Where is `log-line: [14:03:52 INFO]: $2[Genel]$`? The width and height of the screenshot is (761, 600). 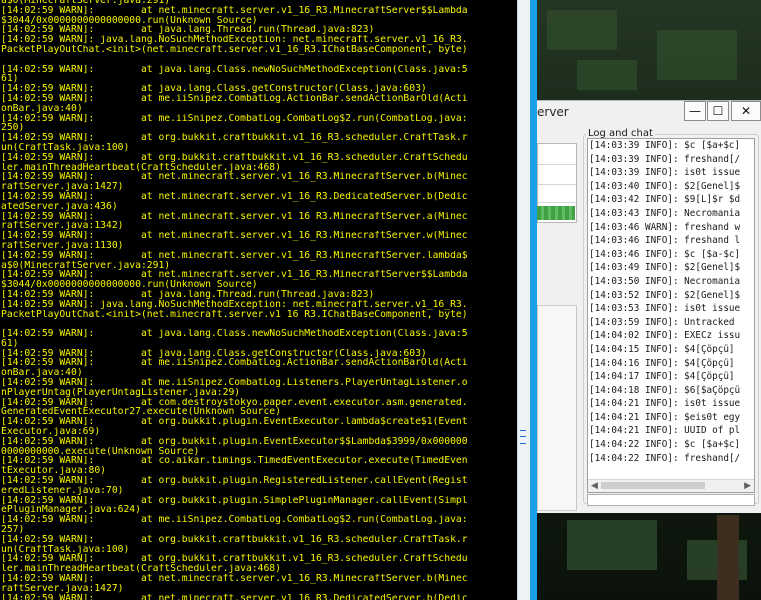
log-line: [14:03:52 INFO]: $2[Genel]$ is located at coordinates (665, 295).